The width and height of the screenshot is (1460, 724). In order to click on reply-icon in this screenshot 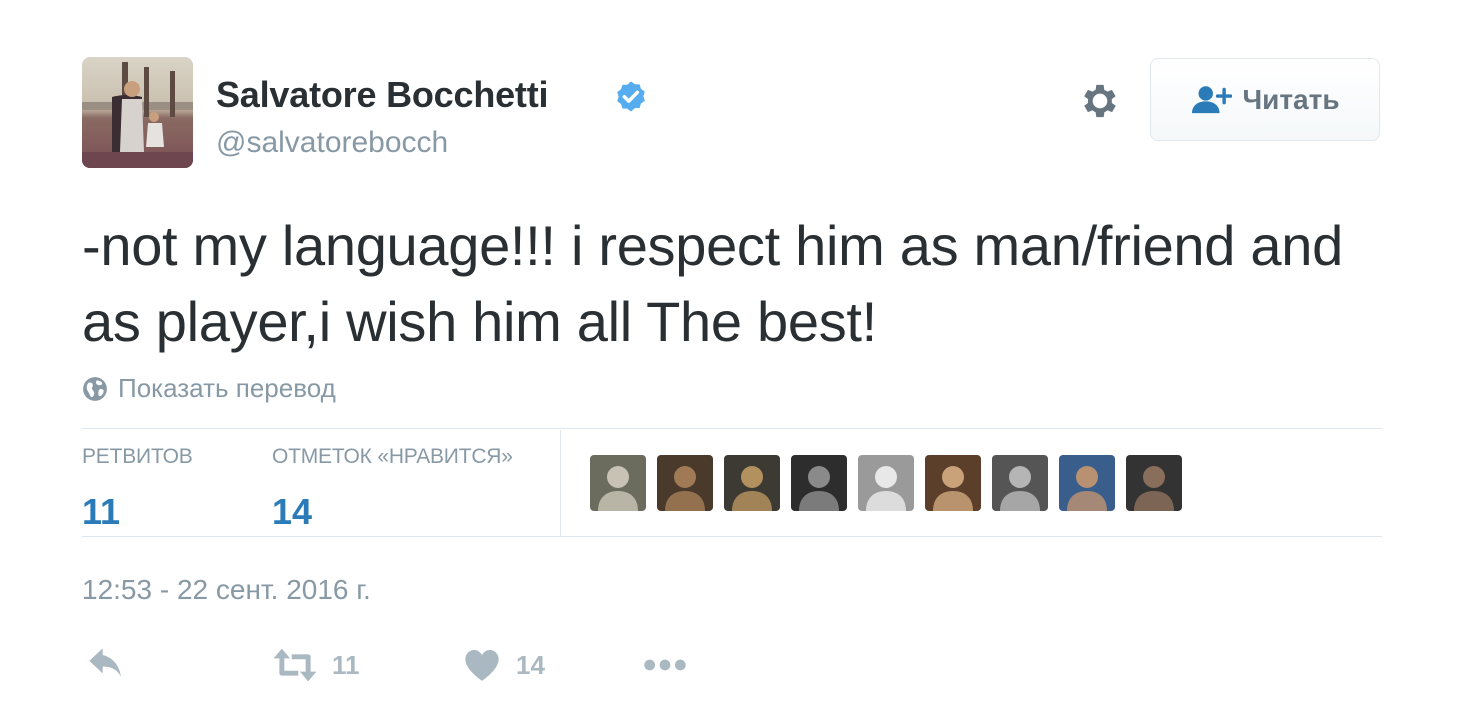, I will do `click(105, 662)`.